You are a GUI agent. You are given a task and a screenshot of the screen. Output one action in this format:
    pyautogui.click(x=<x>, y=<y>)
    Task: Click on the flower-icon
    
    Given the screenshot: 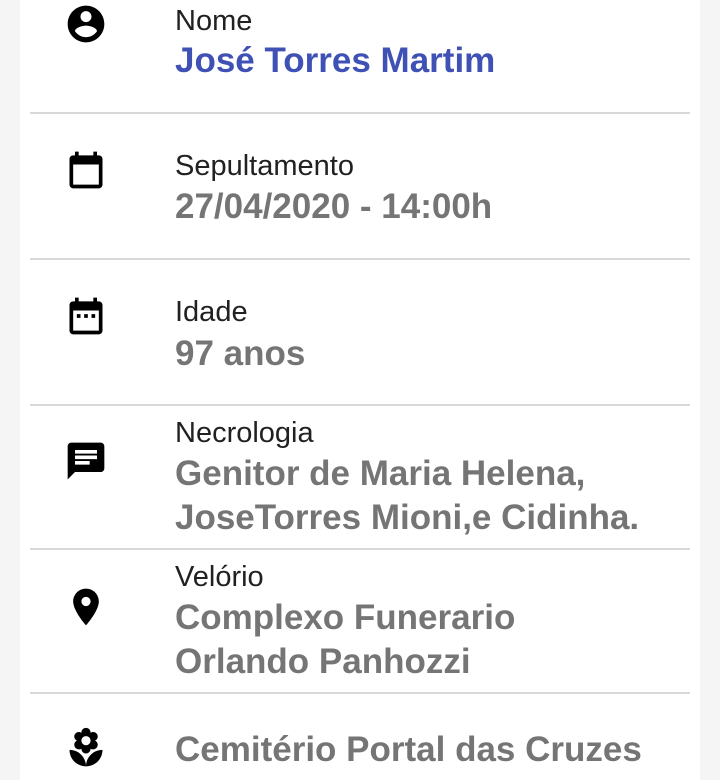 What is the action you would take?
    pyautogui.click(x=86, y=747)
    